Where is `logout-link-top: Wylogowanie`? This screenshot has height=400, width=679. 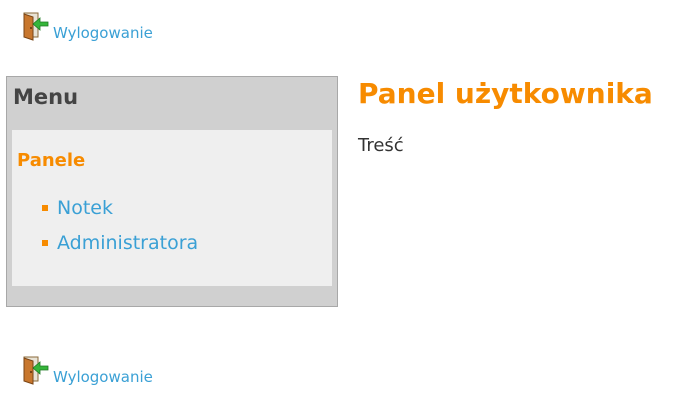 logout-link-top: Wylogowanie is located at coordinates (87, 26).